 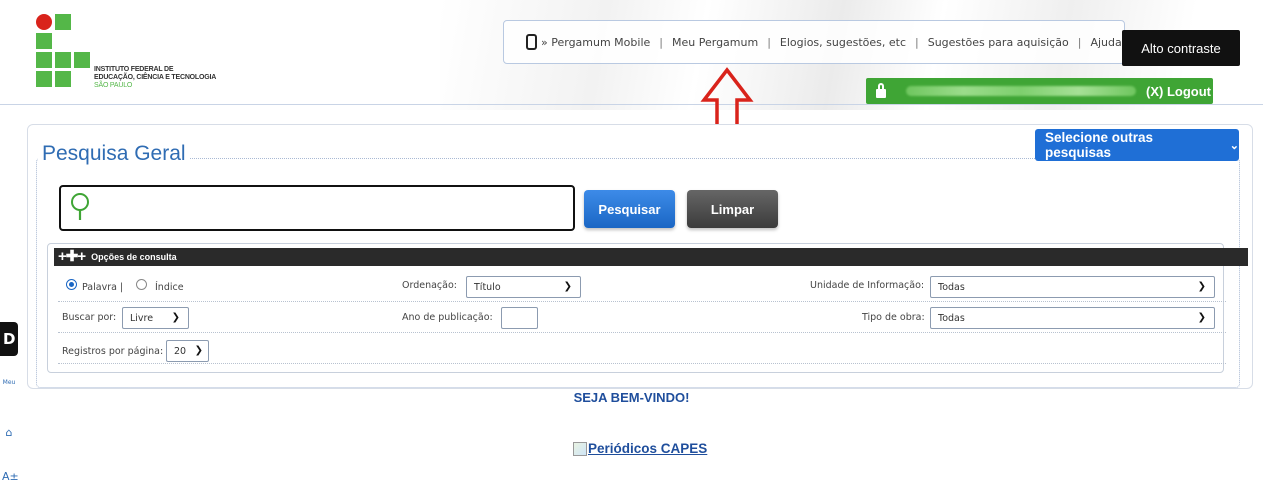 I want to click on options-header: +✚+ Opções de consulta, so click(x=651, y=257).